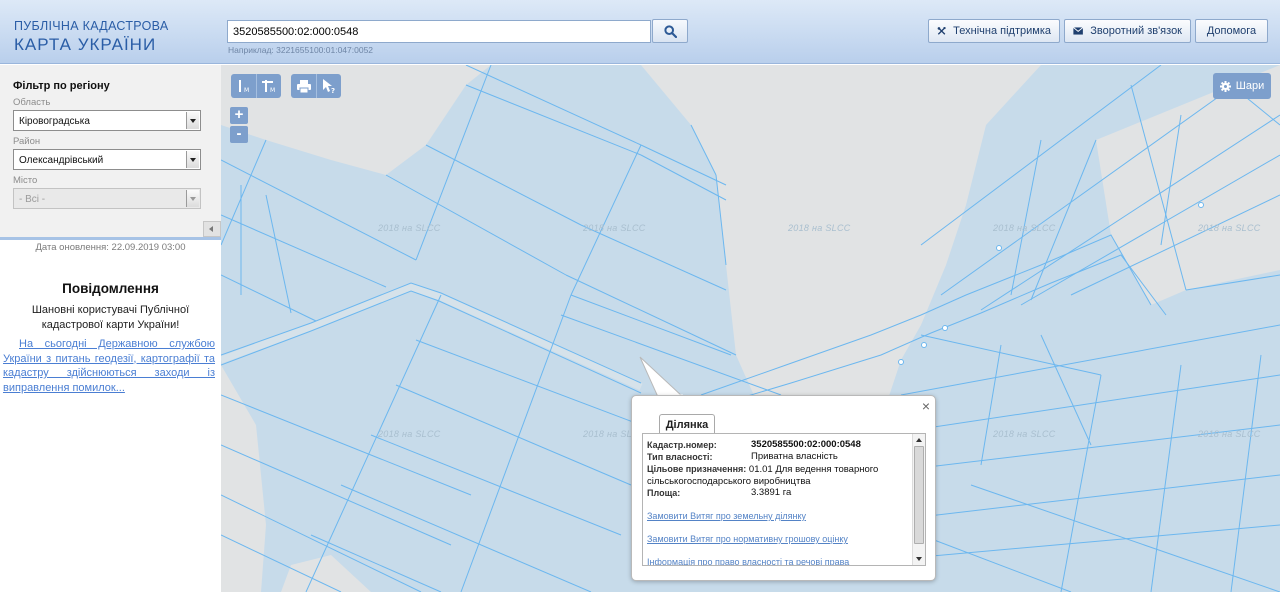 The image size is (1280, 592). I want to click on city-select: - Всі -, so click(107, 198).